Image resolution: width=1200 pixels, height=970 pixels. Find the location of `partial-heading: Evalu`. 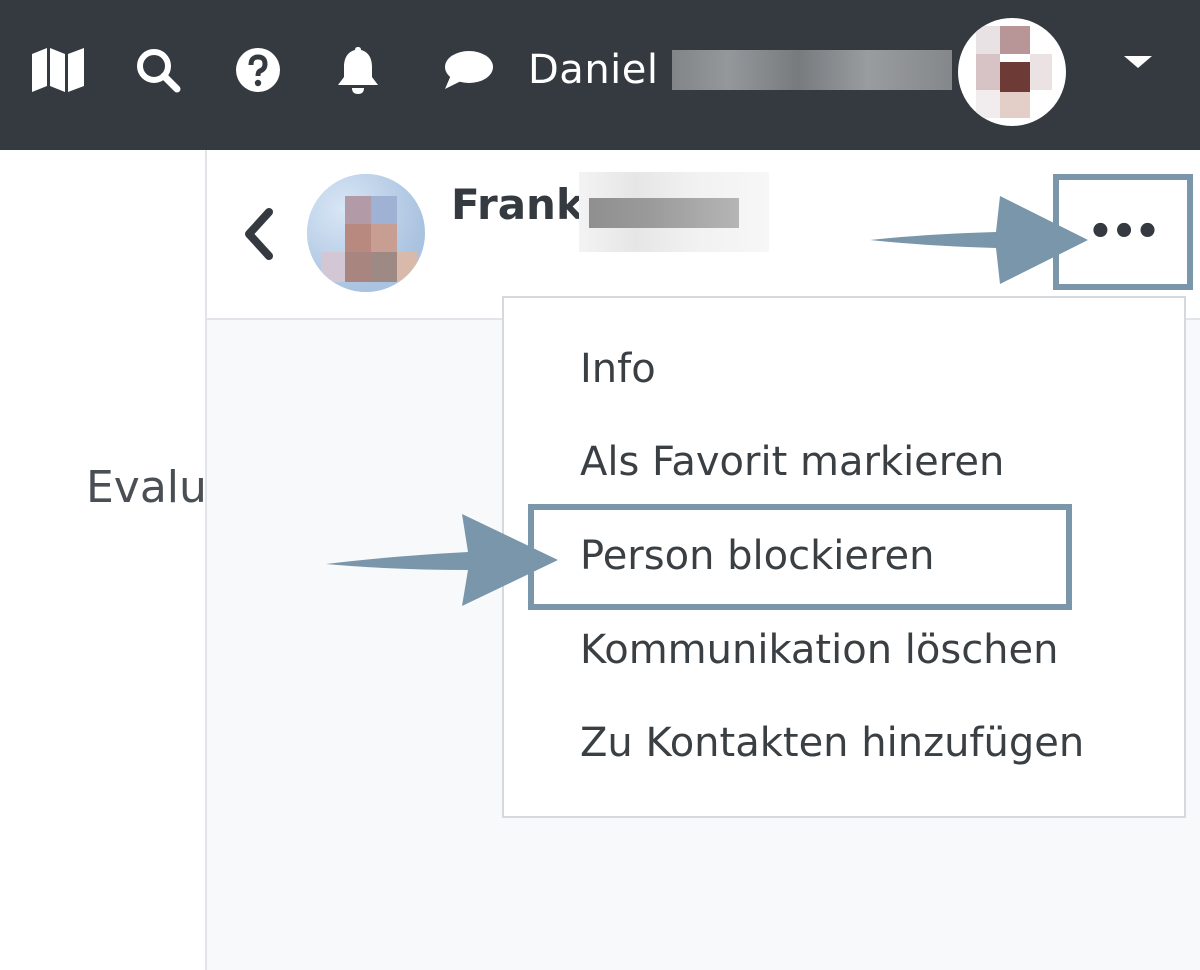

partial-heading: Evalu is located at coordinates (146, 487).